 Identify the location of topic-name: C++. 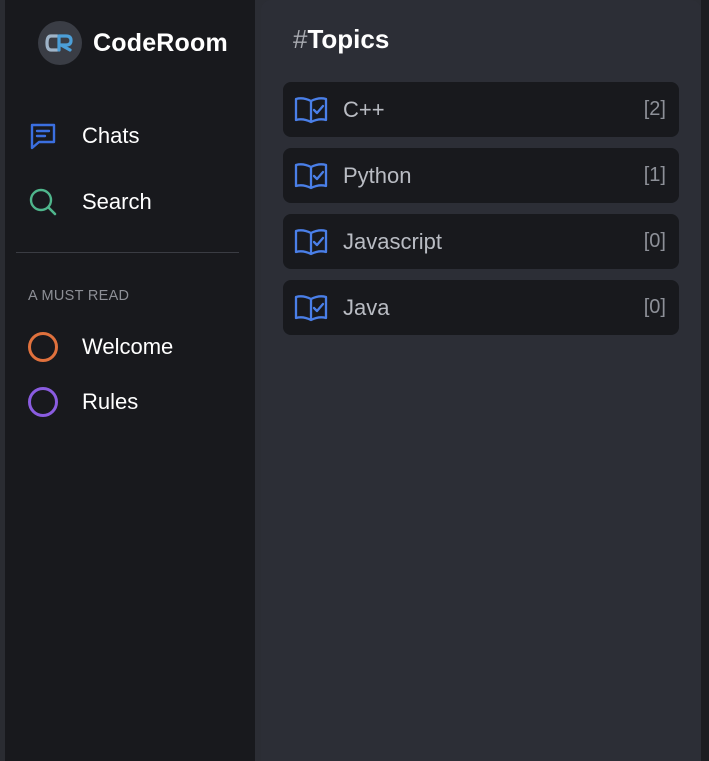
(364, 109).